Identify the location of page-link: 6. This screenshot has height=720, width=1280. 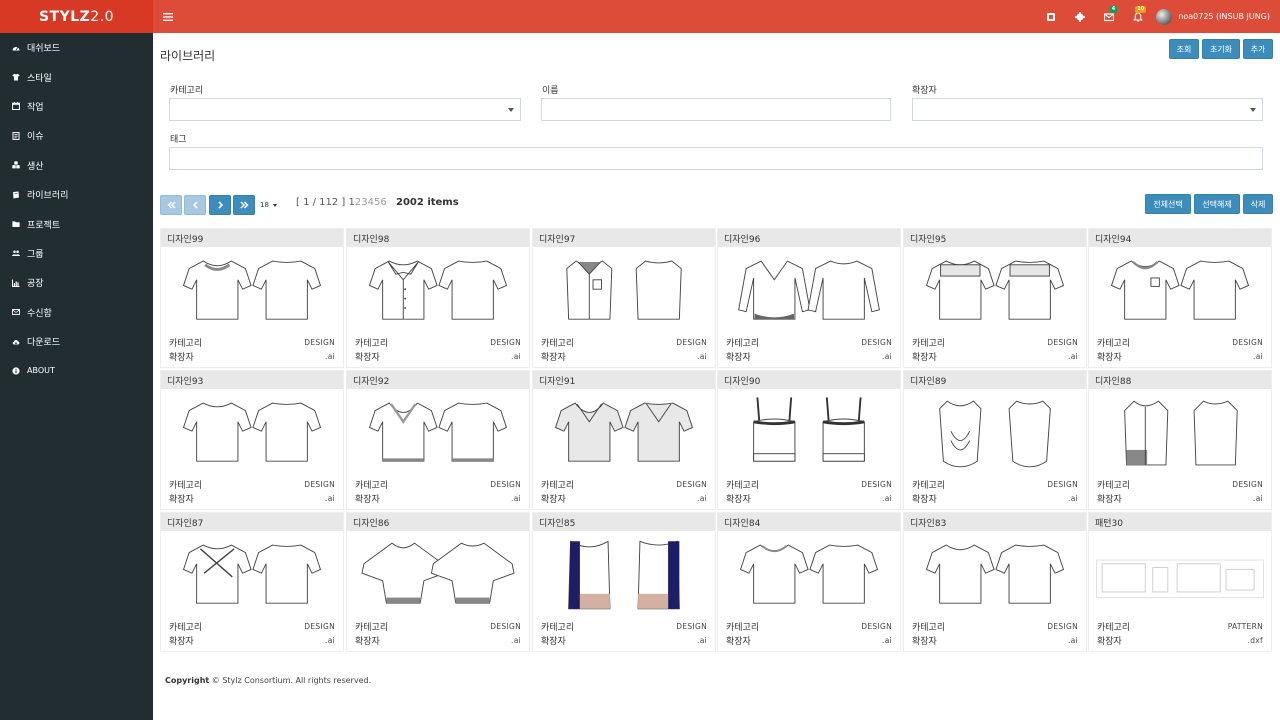
(383, 202).